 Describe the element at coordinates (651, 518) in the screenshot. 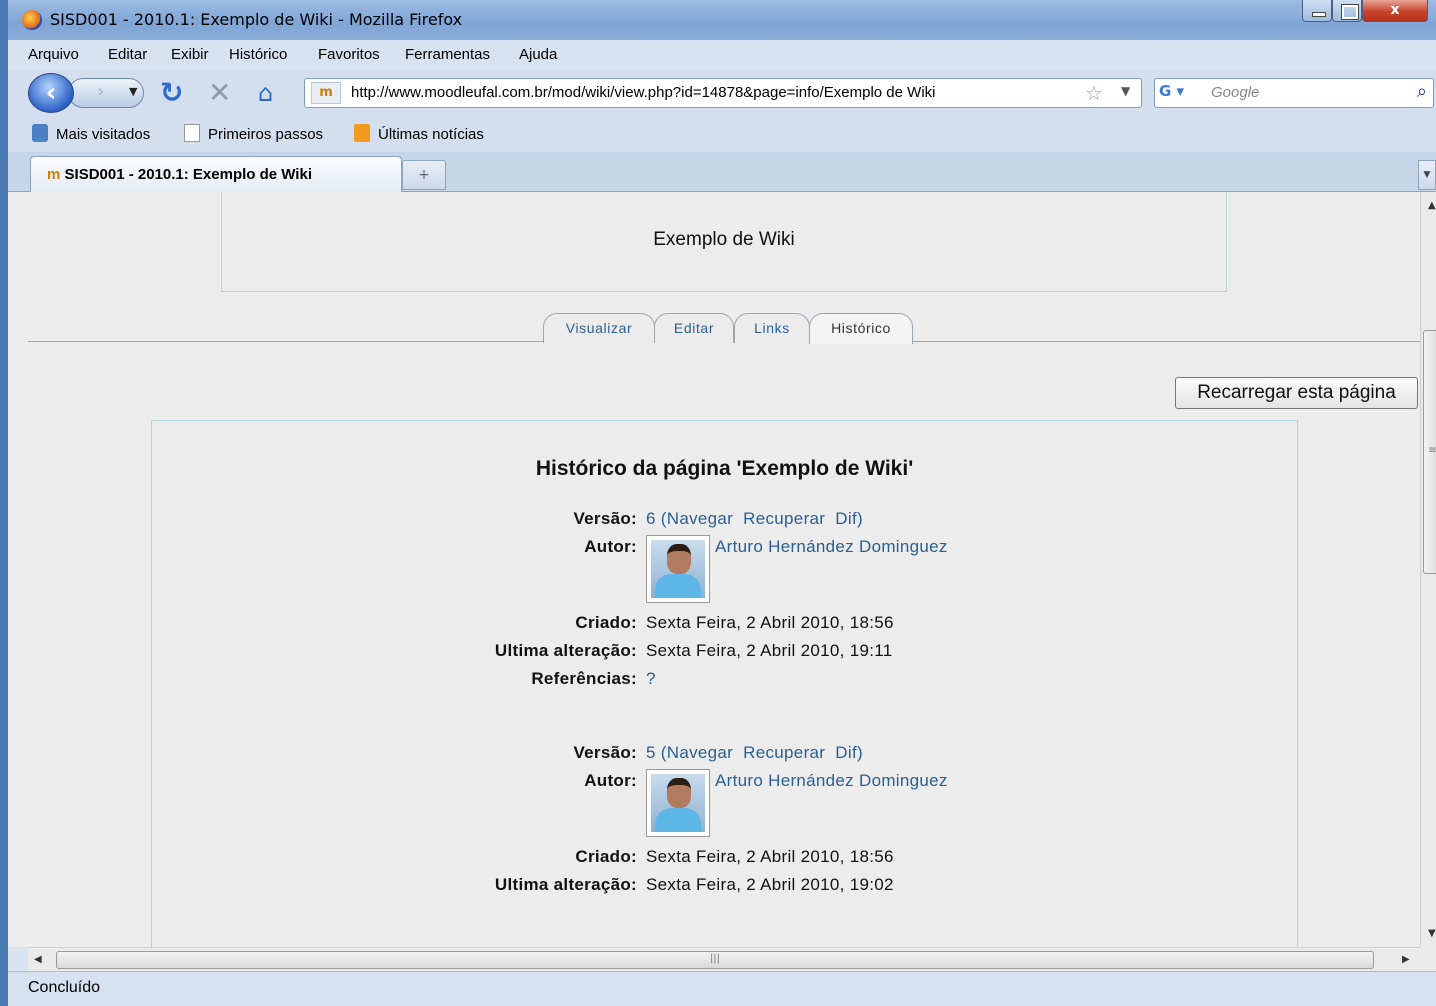

I see `version-number-link: 6` at that location.